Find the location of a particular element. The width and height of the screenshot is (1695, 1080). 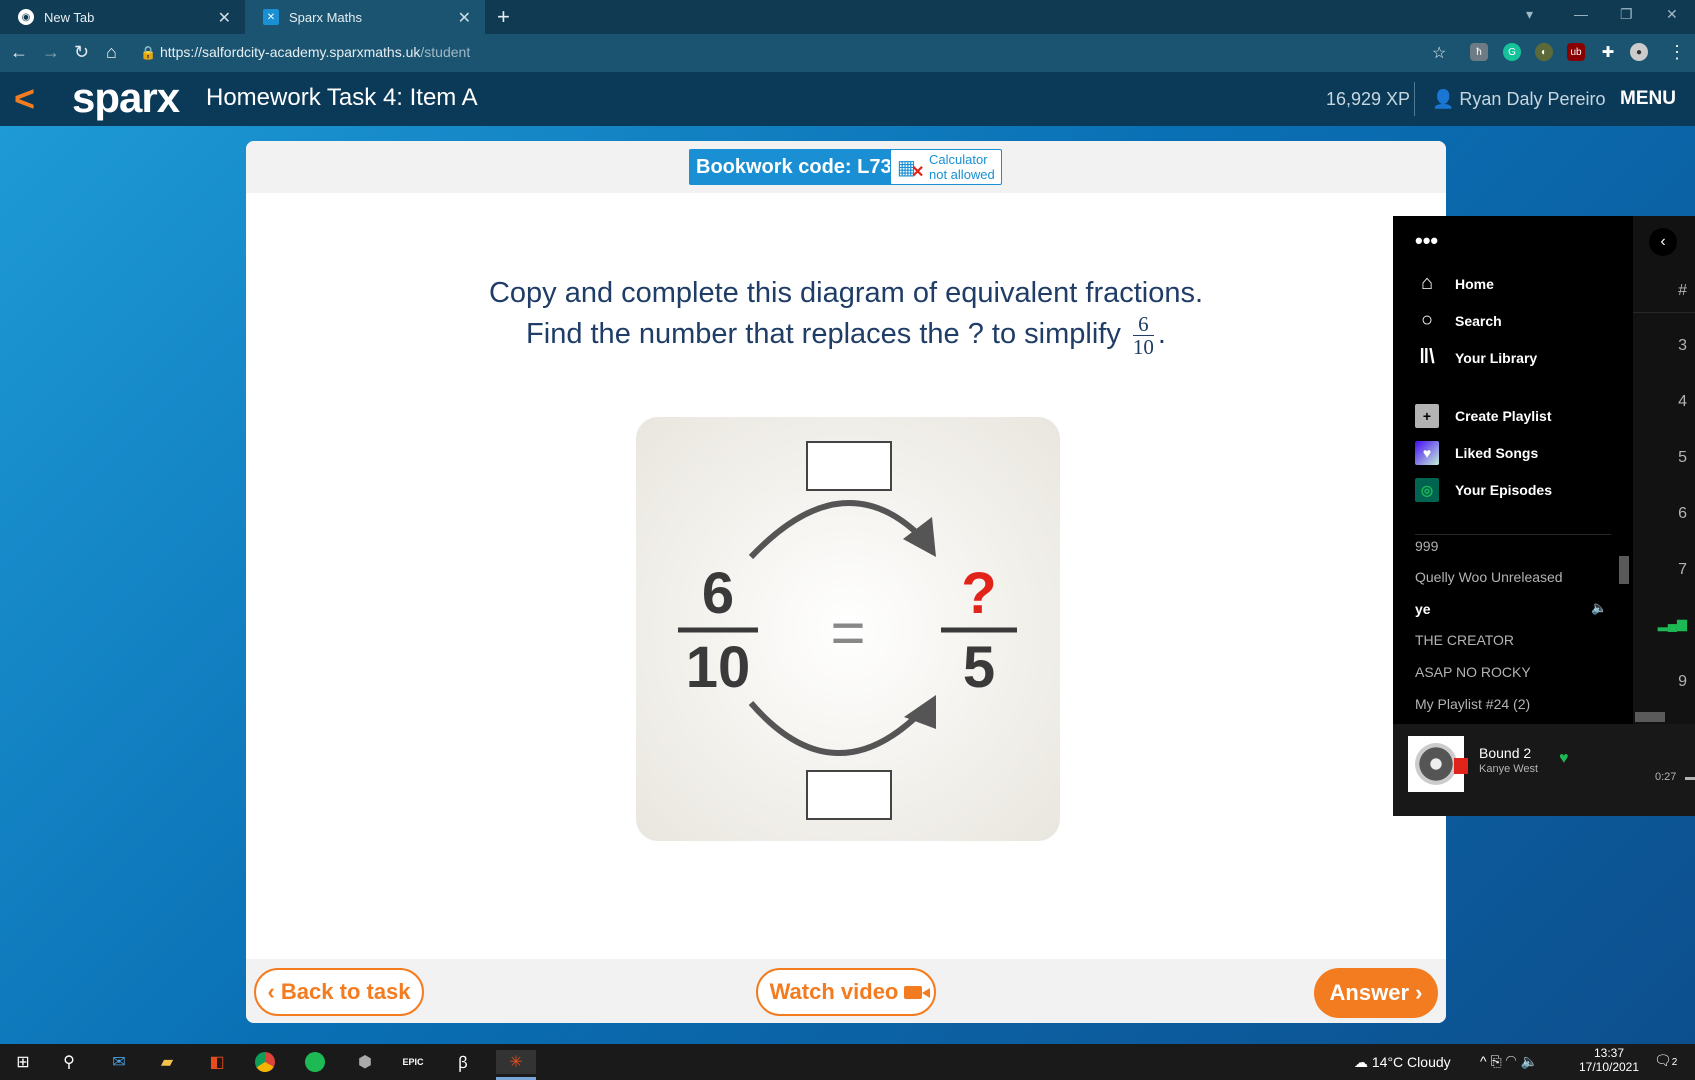

ublock-icon: ub is located at coordinates (1576, 52).